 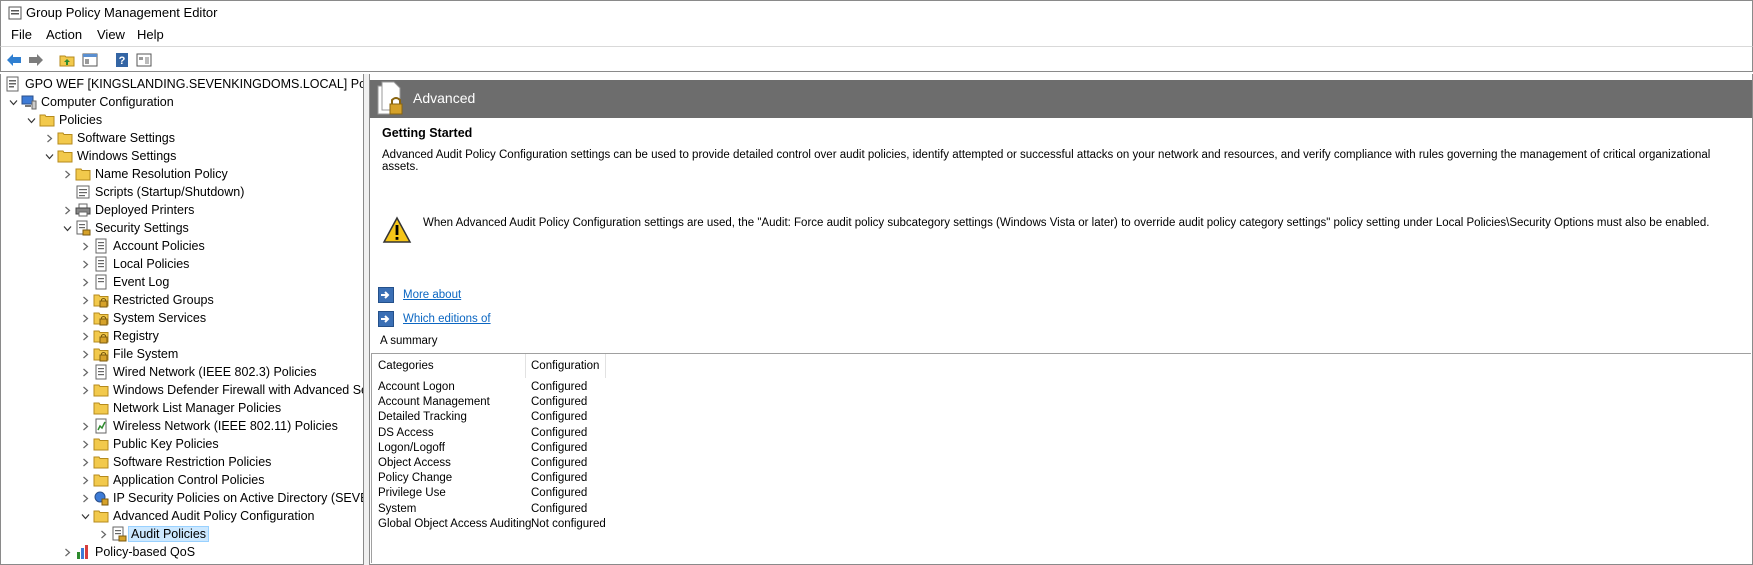 I want to click on menu-view: View, so click(x=111, y=34).